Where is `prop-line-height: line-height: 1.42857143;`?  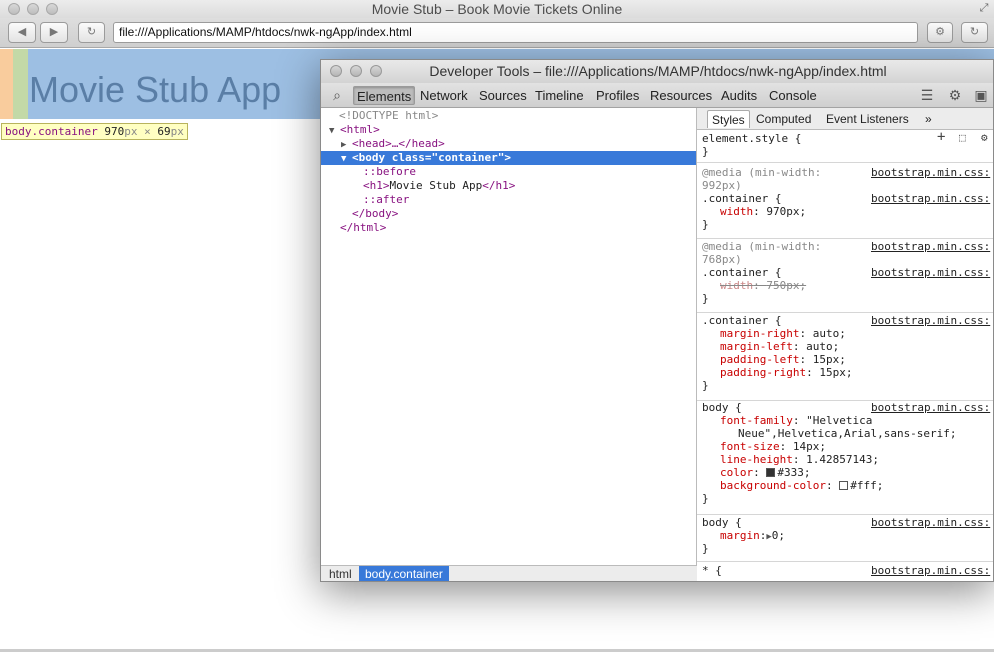 prop-line-height: line-height: 1.42857143; is located at coordinates (845, 459).